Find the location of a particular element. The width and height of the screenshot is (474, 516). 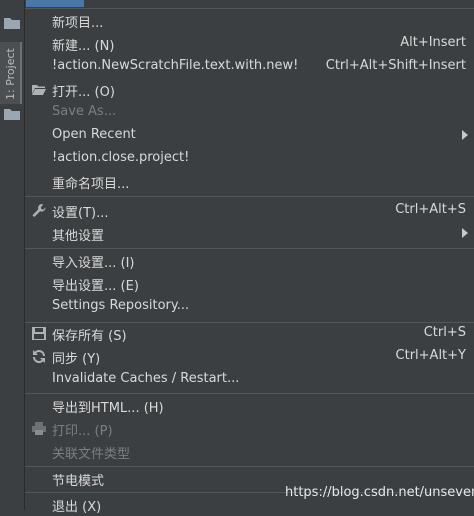

menu-item-open: 打开... (O) is located at coordinates (249, 89).